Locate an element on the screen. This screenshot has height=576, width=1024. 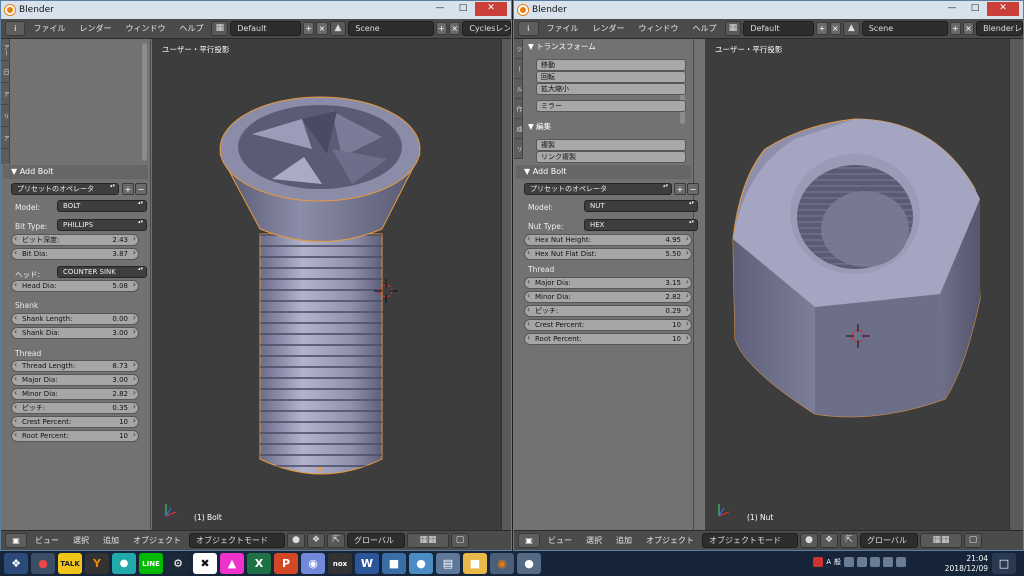
tab-relations: リ is located at coordinates (518, 149).